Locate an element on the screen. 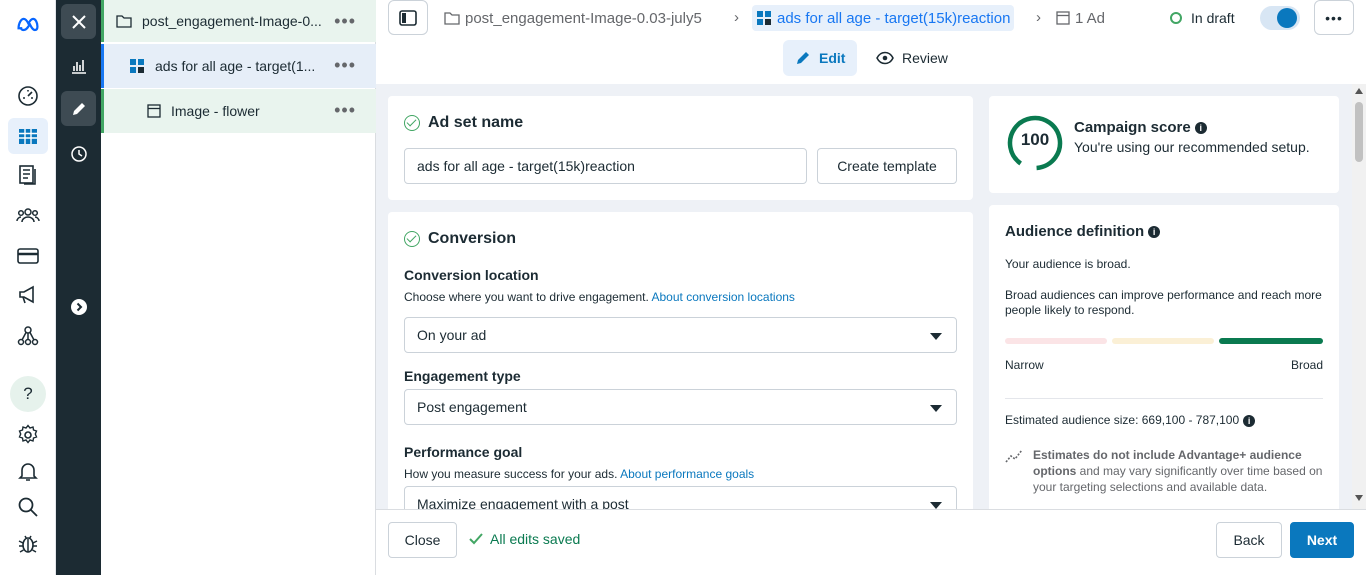  help-glyph: ? is located at coordinates (28, 393).